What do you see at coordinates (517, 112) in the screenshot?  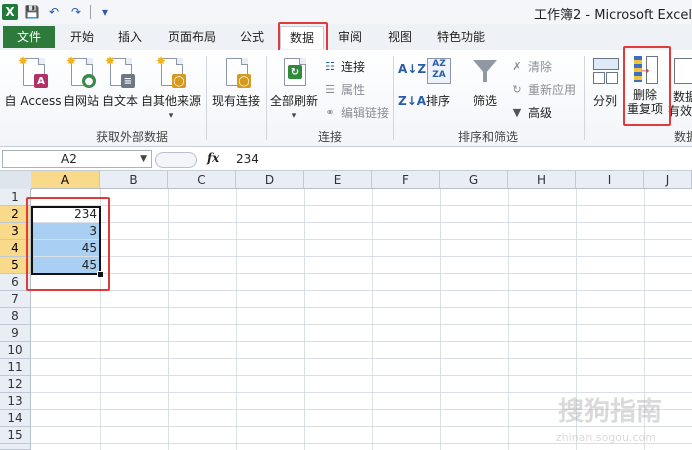 I see `advanced-filter-icon: ▼` at bounding box center [517, 112].